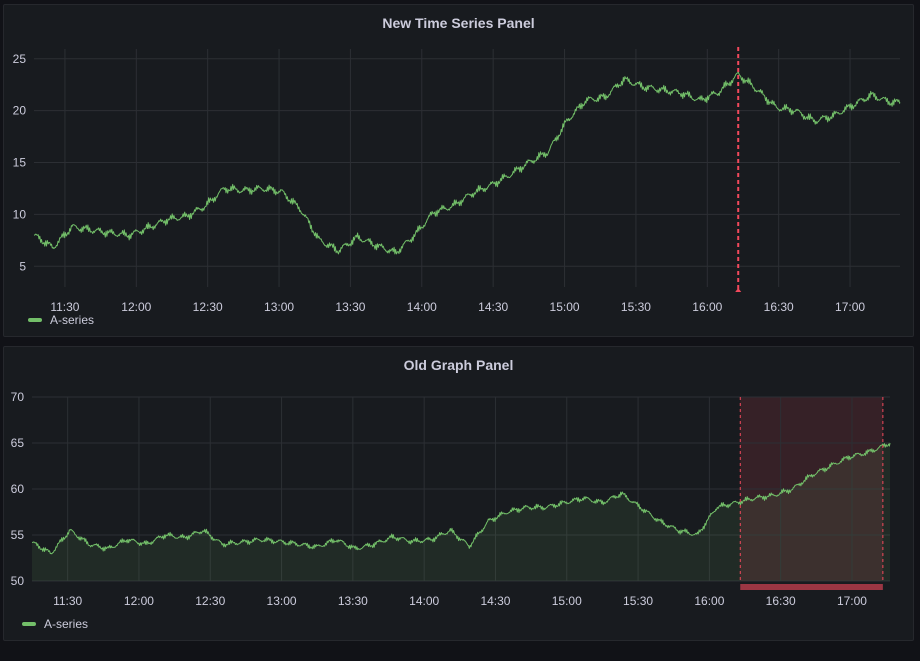 The image size is (920, 661). What do you see at coordinates (18, 489) in the screenshot?
I see `y-tick-label: 60` at bounding box center [18, 489].